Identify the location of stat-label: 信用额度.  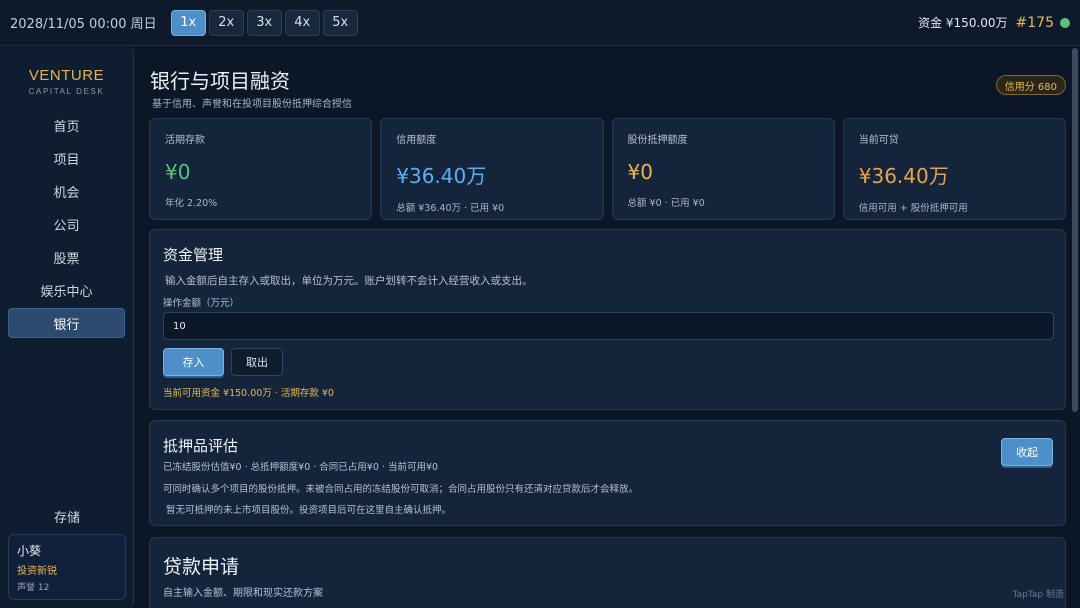
(416, 140).